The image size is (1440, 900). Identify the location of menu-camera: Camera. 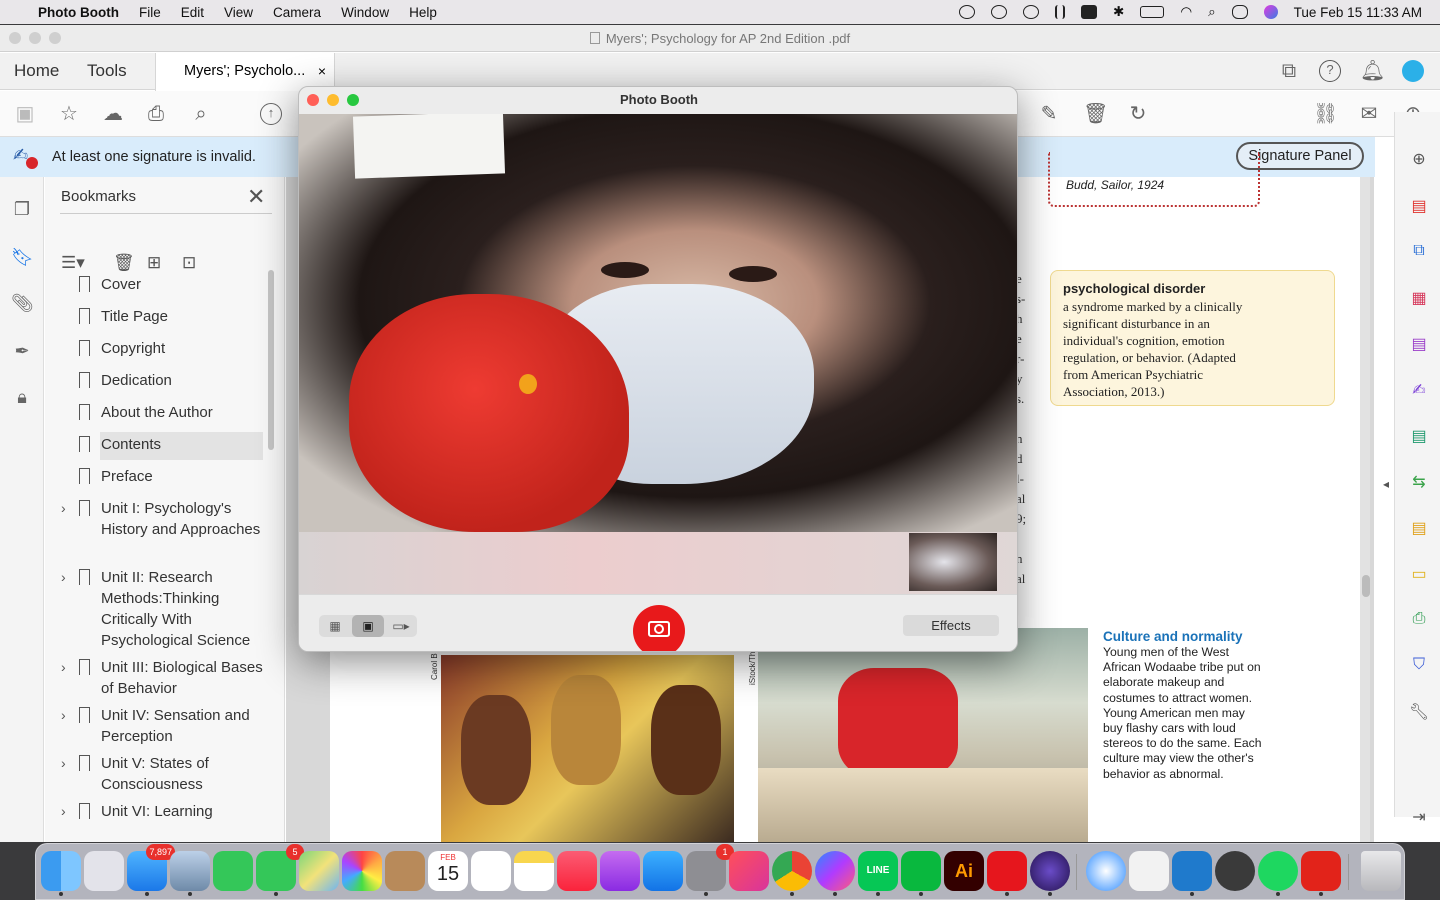
(297, 12).